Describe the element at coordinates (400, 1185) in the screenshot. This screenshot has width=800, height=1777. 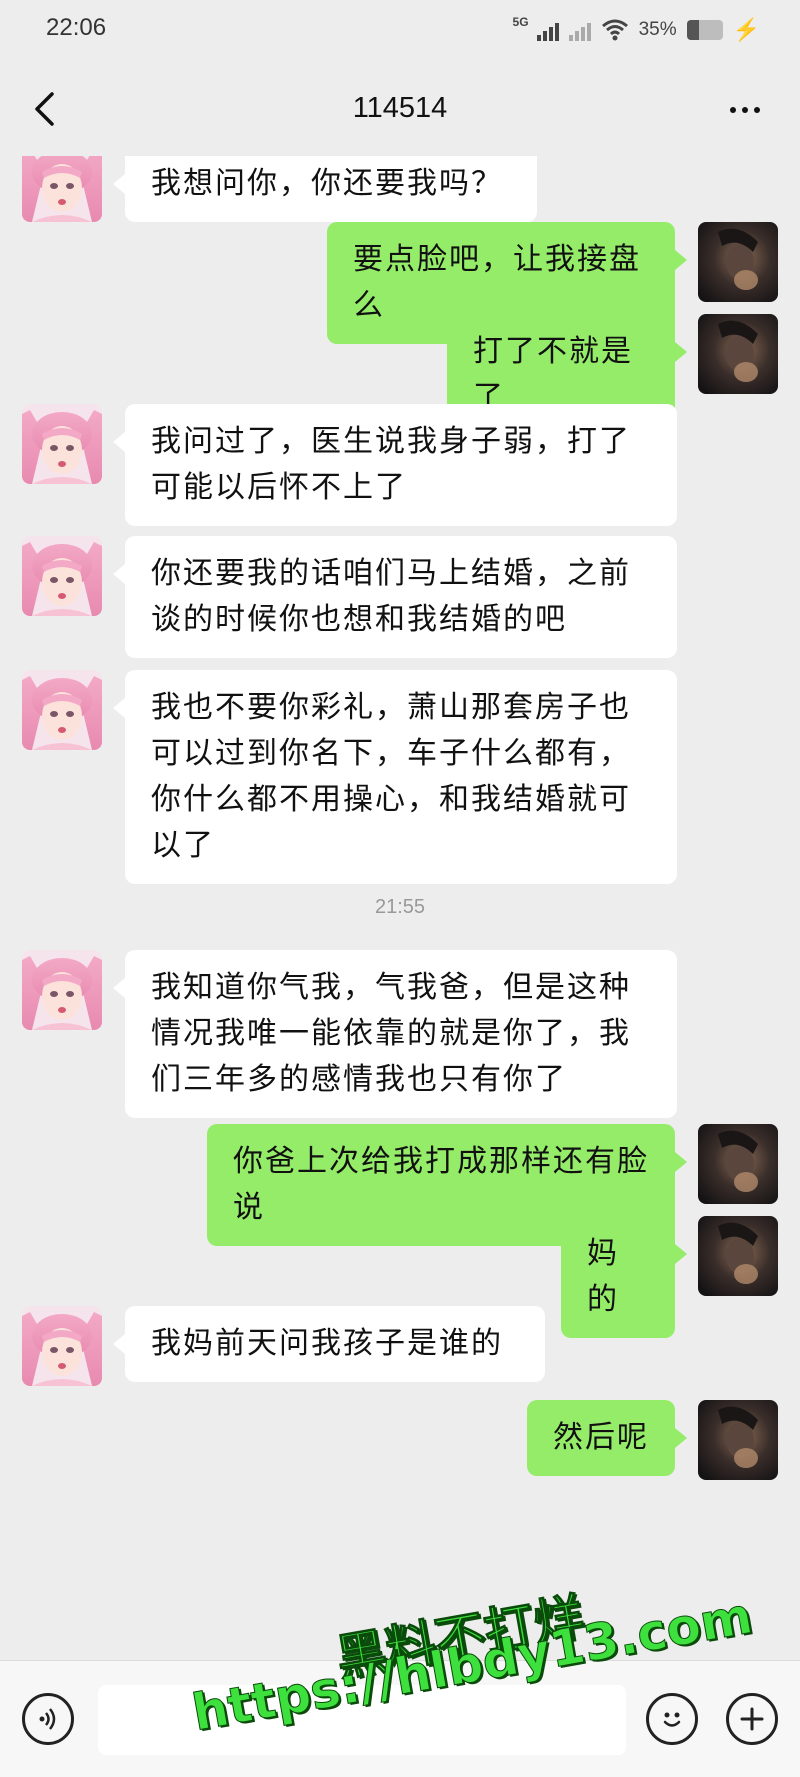
I see `message-row: 你爸上次给我打成那样还有脸说` at that location.